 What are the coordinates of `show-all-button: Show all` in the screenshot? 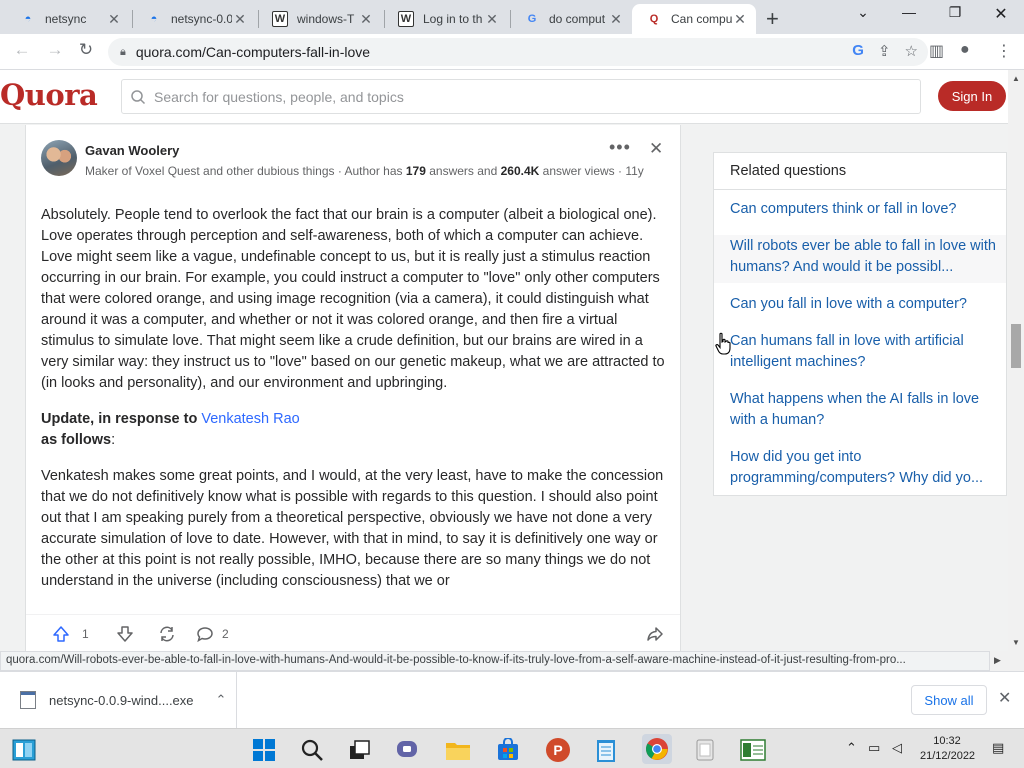 It's located at (949, 700).